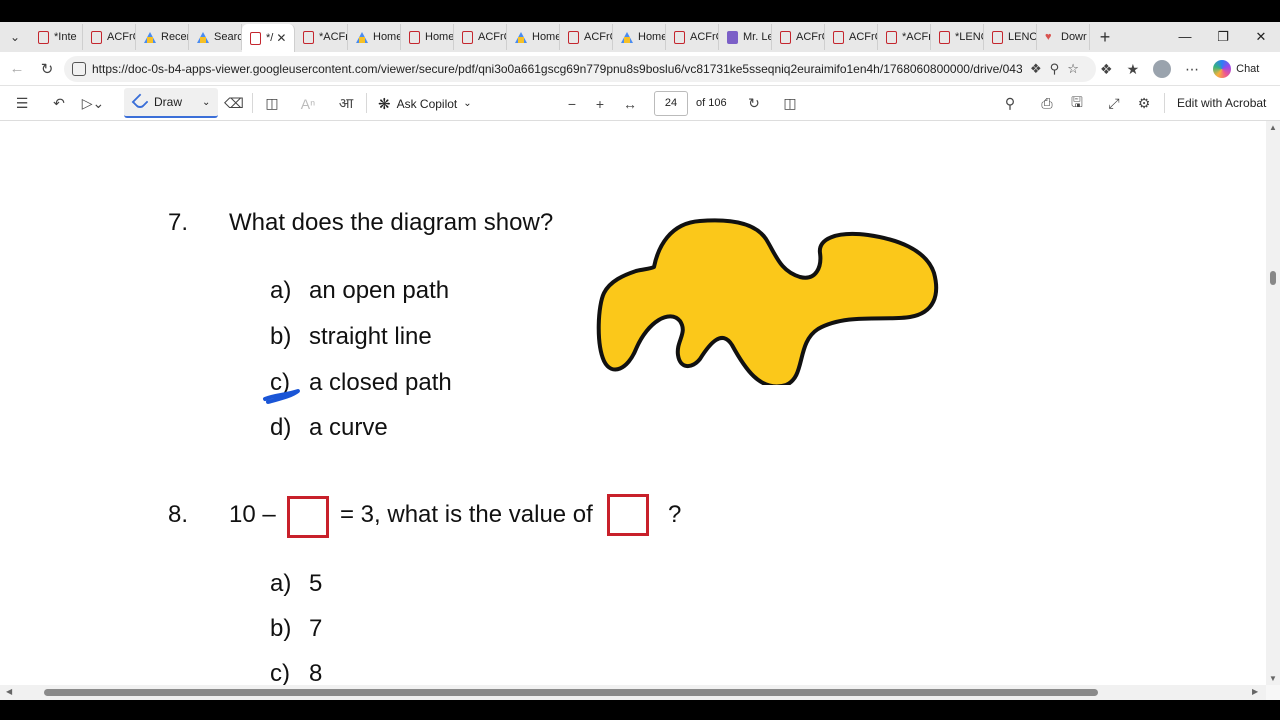 The image size is (1280, 720). I want to click on highlight-icon: ▷⌄, so click(93, 103).